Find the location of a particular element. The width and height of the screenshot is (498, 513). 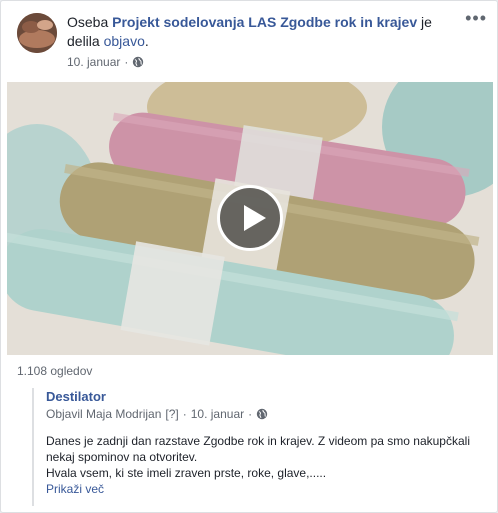

shared-post-meta: Objavil Maja Modrijan [?] · 10. januar · is located at coordinates (265, 414).